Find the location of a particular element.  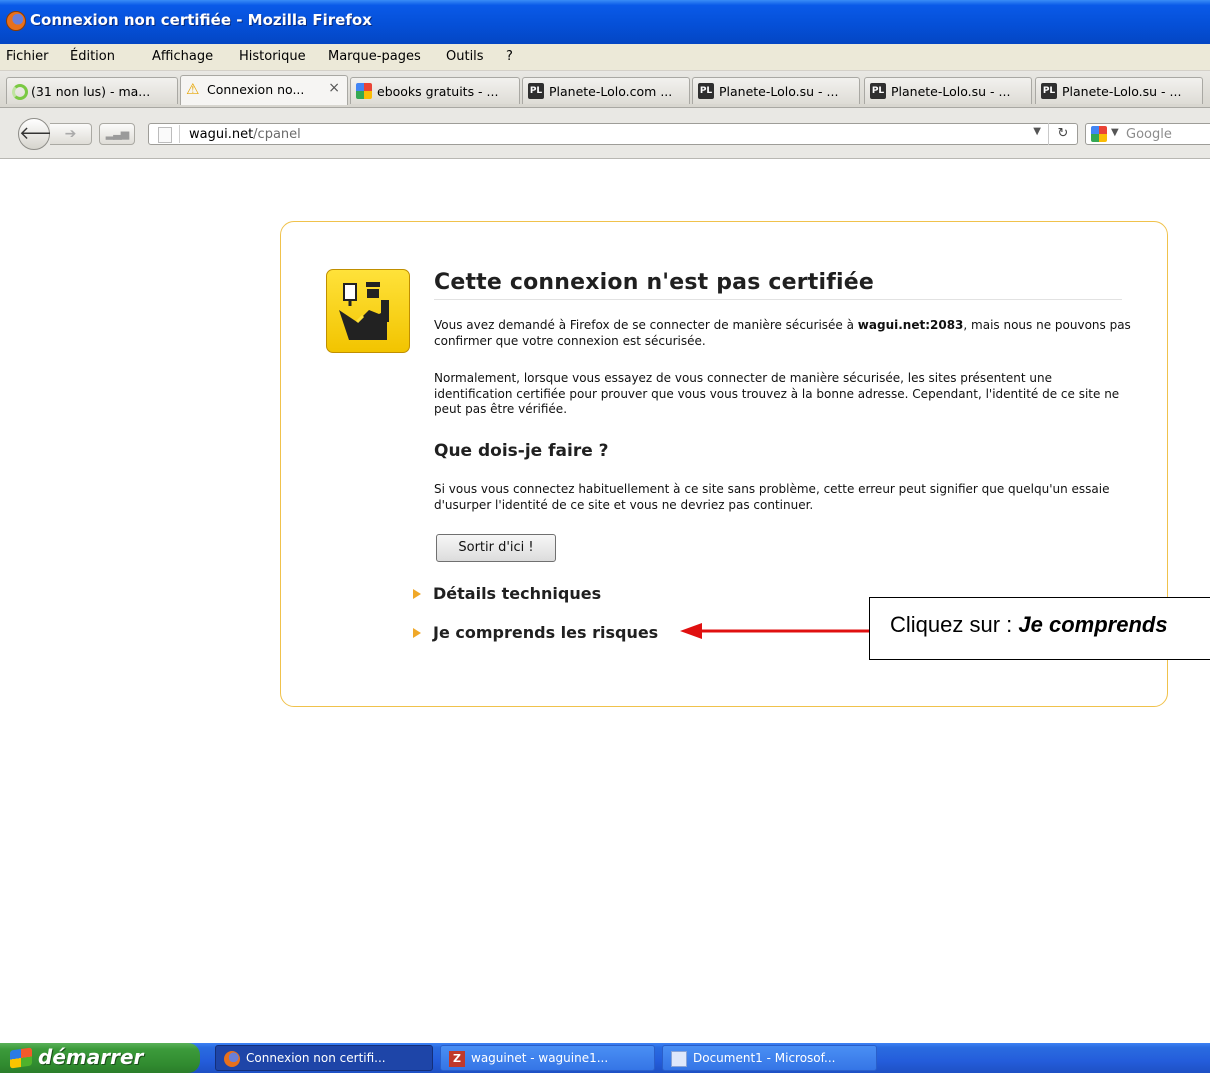

url-bar: wagui.net/cpanel ▼ ↻ is located at coordinates (613, 134).